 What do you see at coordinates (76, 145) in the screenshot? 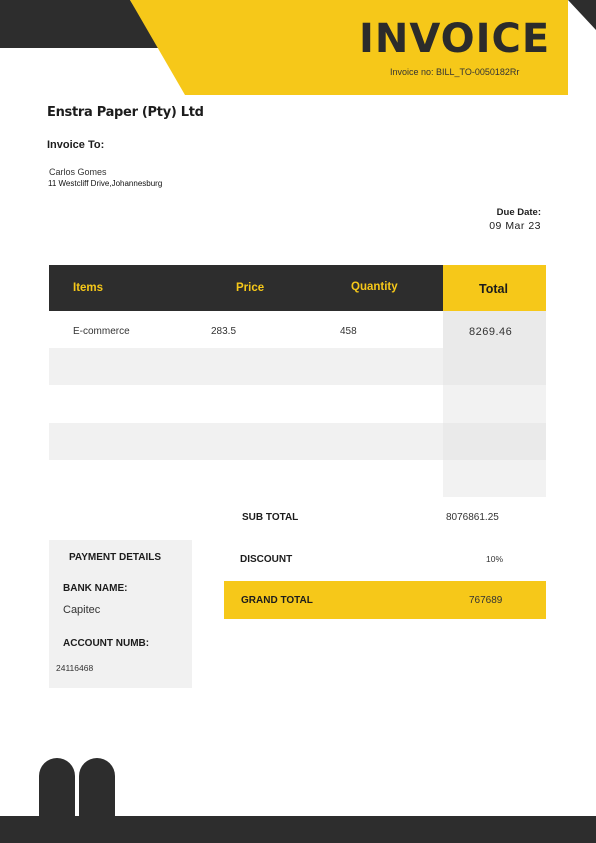
I see `invoice-to-label: Invoice To:` at bounding box center [76, 145].